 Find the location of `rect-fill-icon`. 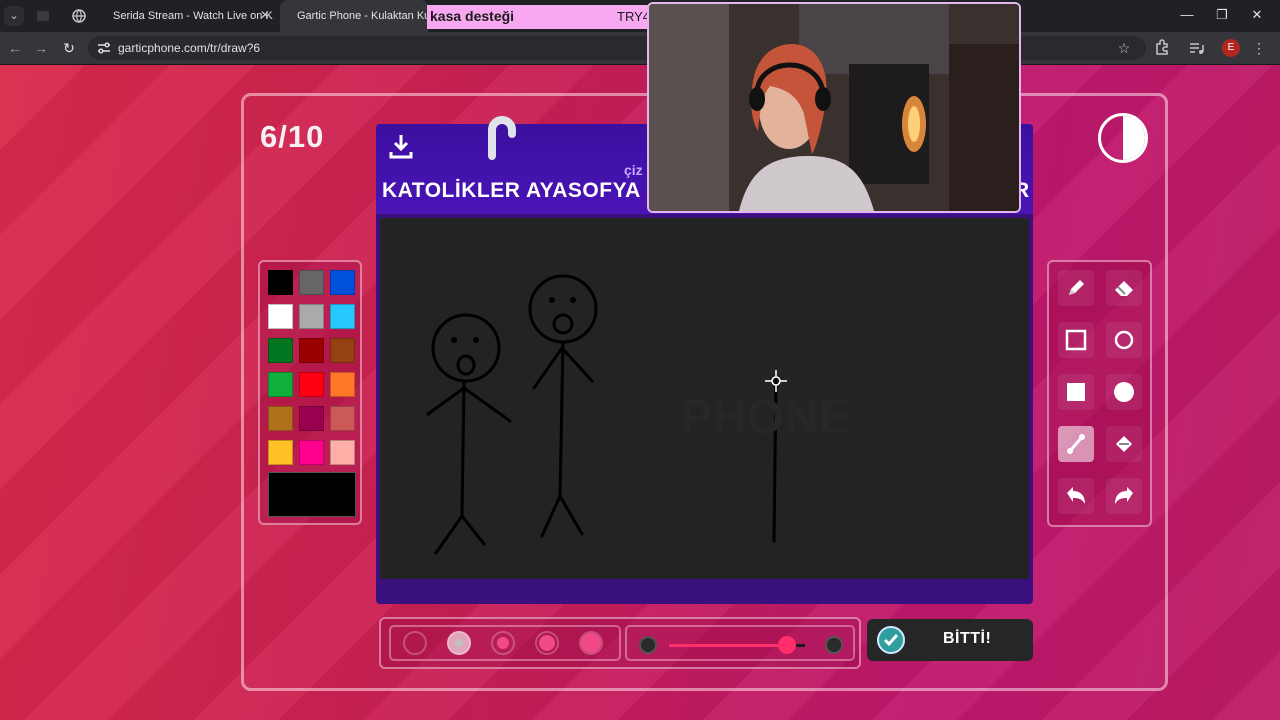

rect-fill-icon is located at coordinates (1076, 392).